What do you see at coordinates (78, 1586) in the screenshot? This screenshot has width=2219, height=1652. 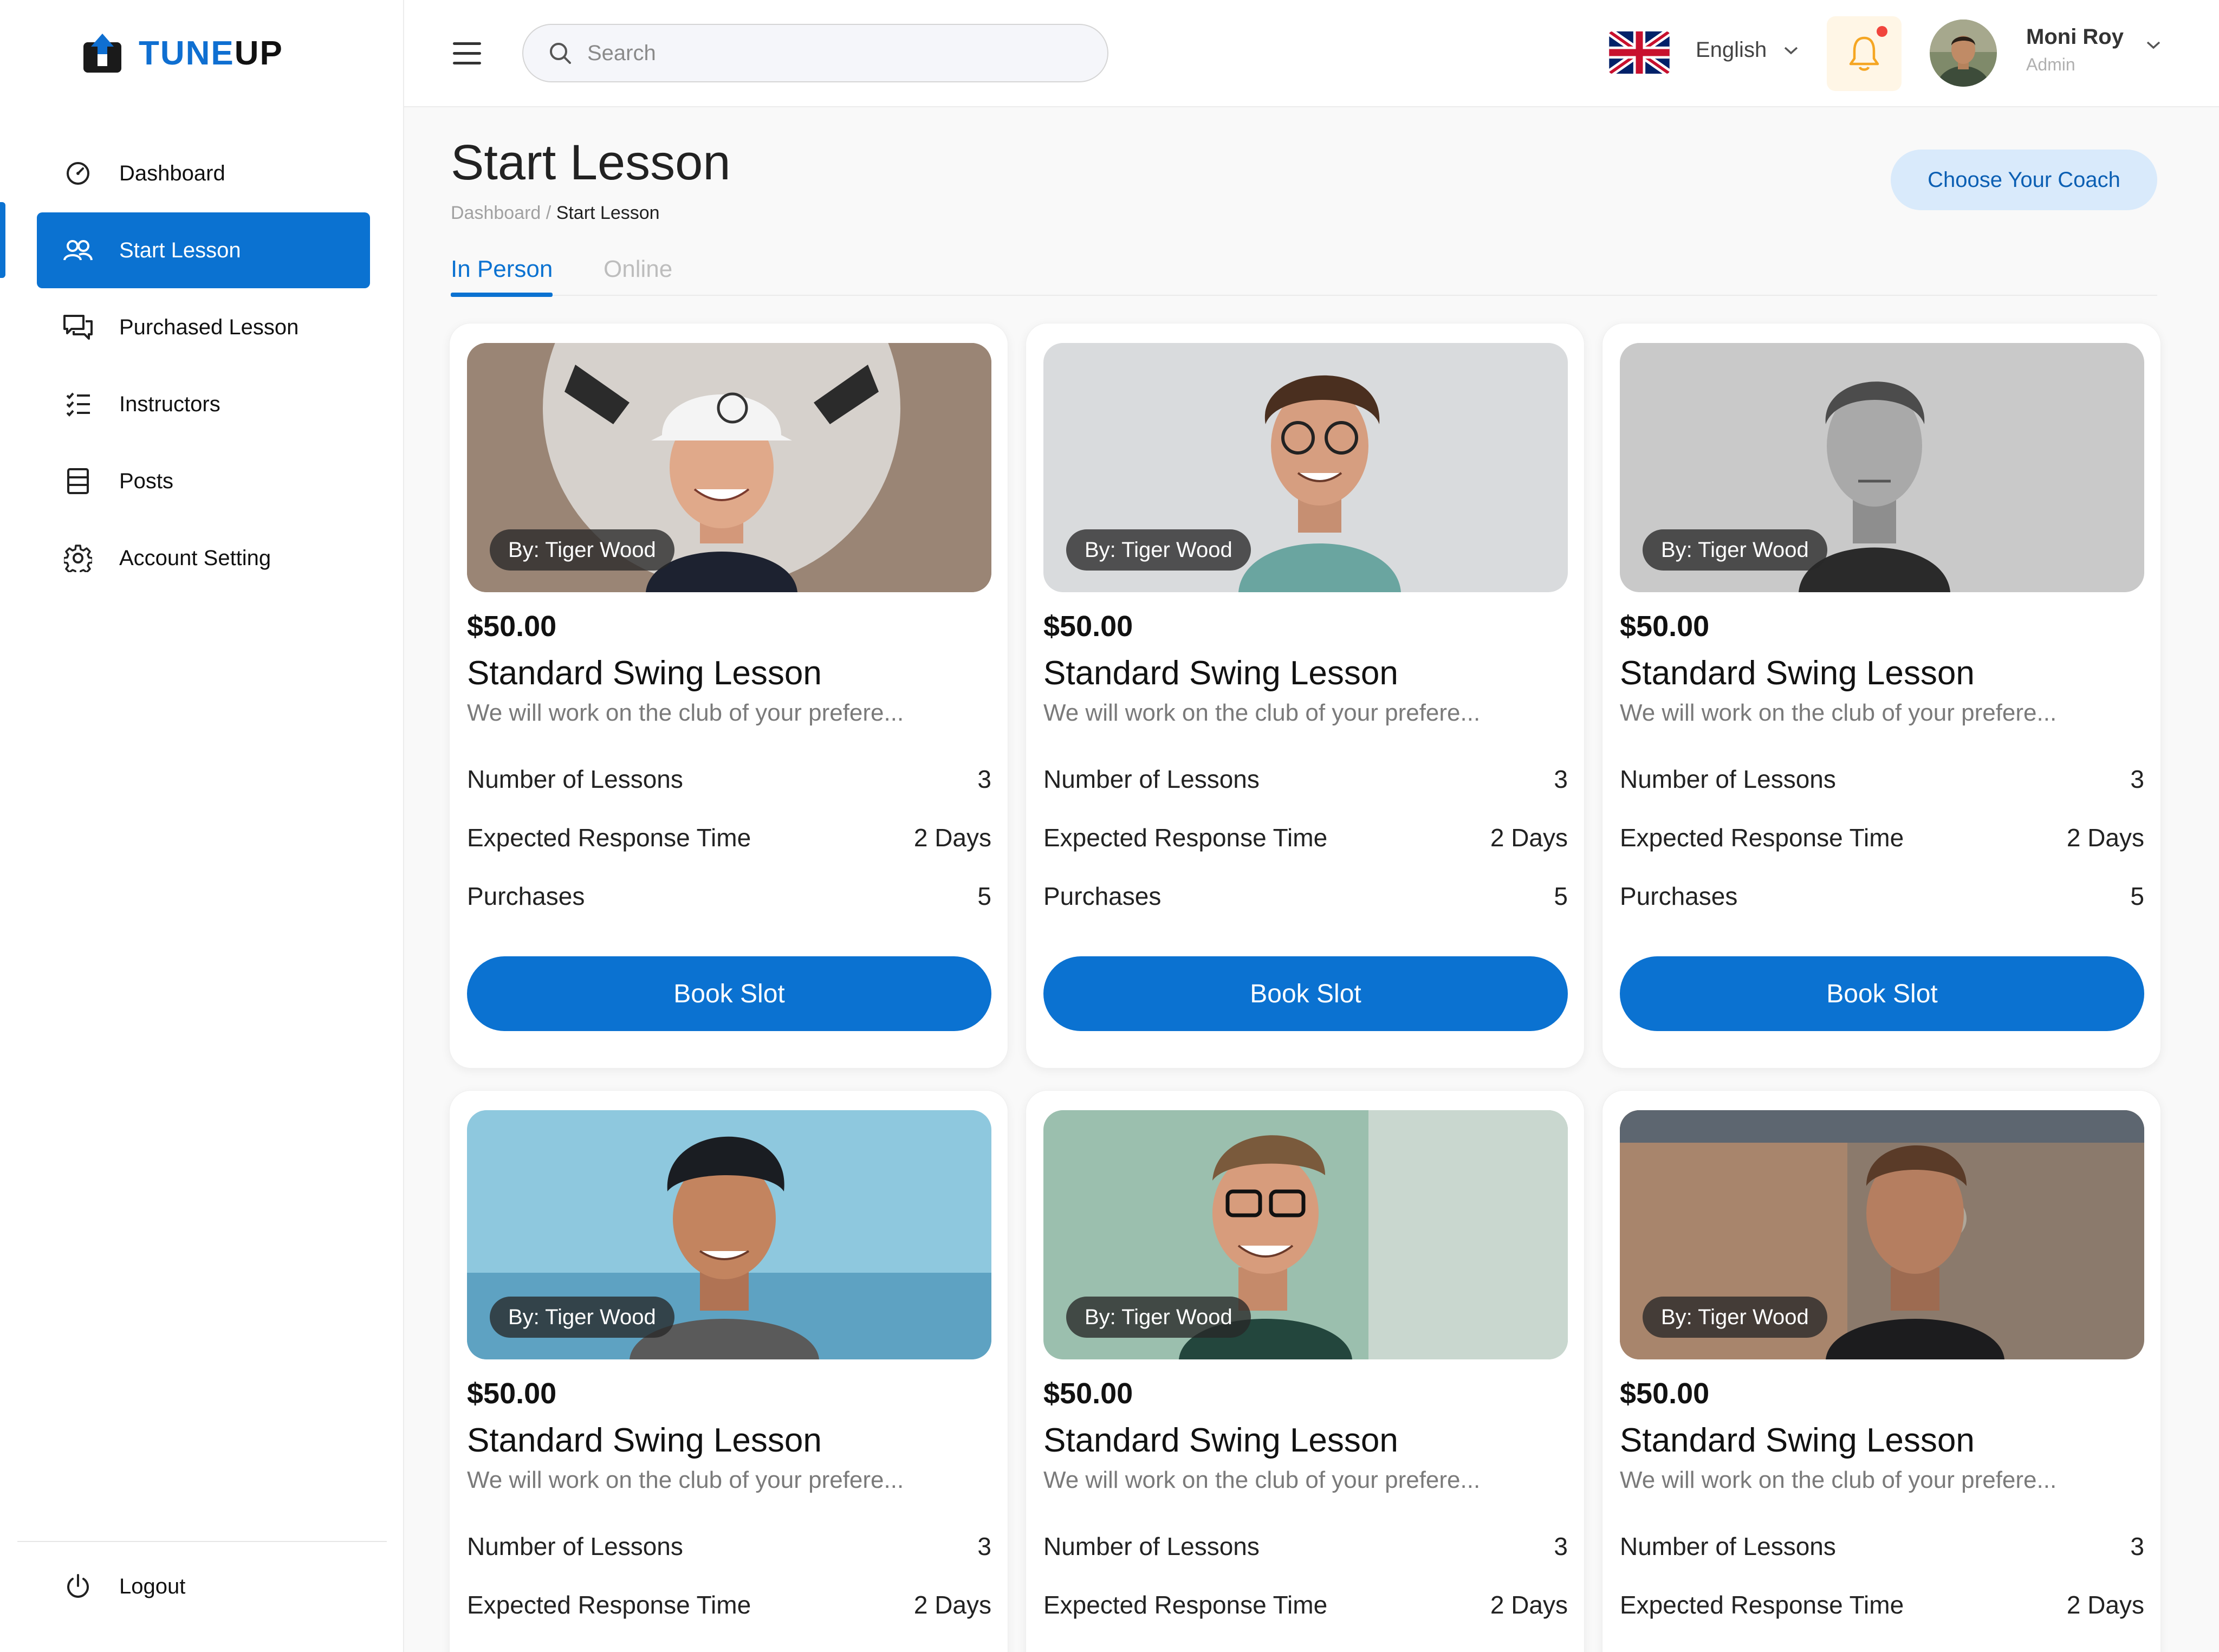 I see `power-icon` at bounding box center [78, 1586].